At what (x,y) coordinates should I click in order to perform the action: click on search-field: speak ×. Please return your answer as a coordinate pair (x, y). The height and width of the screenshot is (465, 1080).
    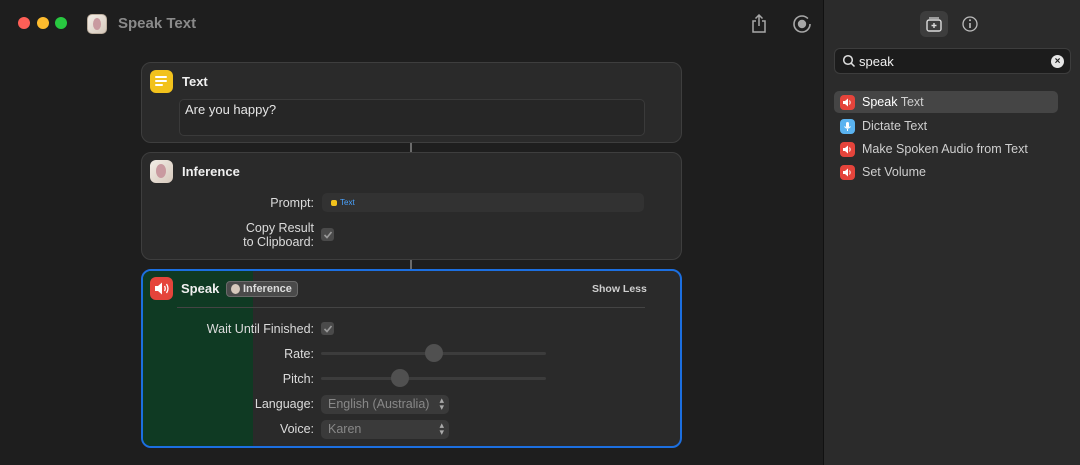
    Looking at the image, I should click on (952, 61).